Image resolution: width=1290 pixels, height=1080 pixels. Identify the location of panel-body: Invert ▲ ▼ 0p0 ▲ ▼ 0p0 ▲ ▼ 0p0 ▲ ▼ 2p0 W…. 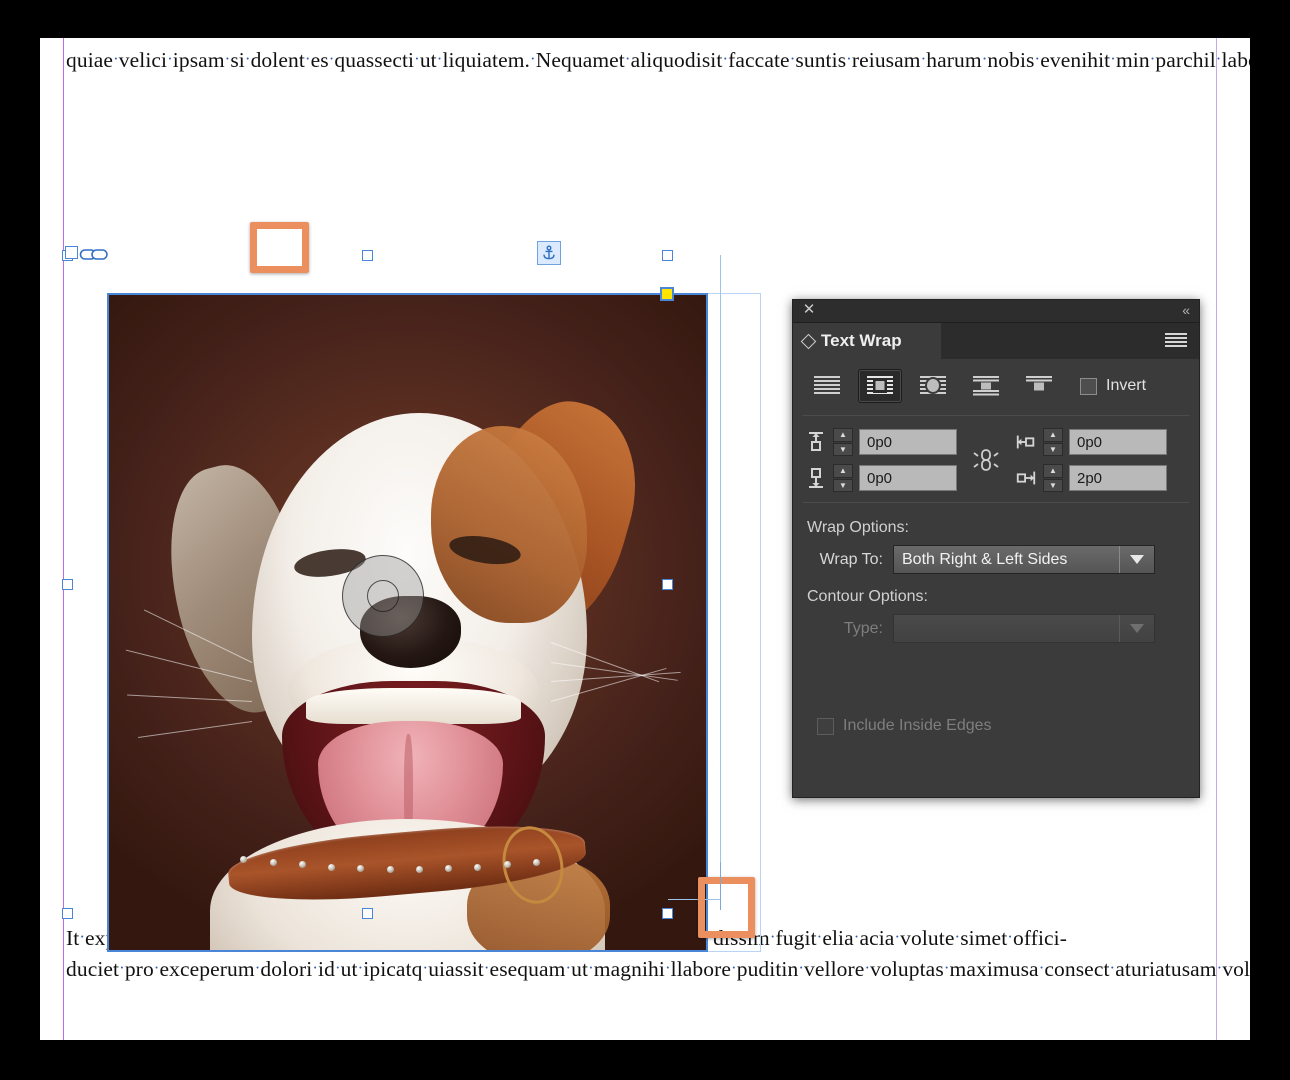
(996, 547).